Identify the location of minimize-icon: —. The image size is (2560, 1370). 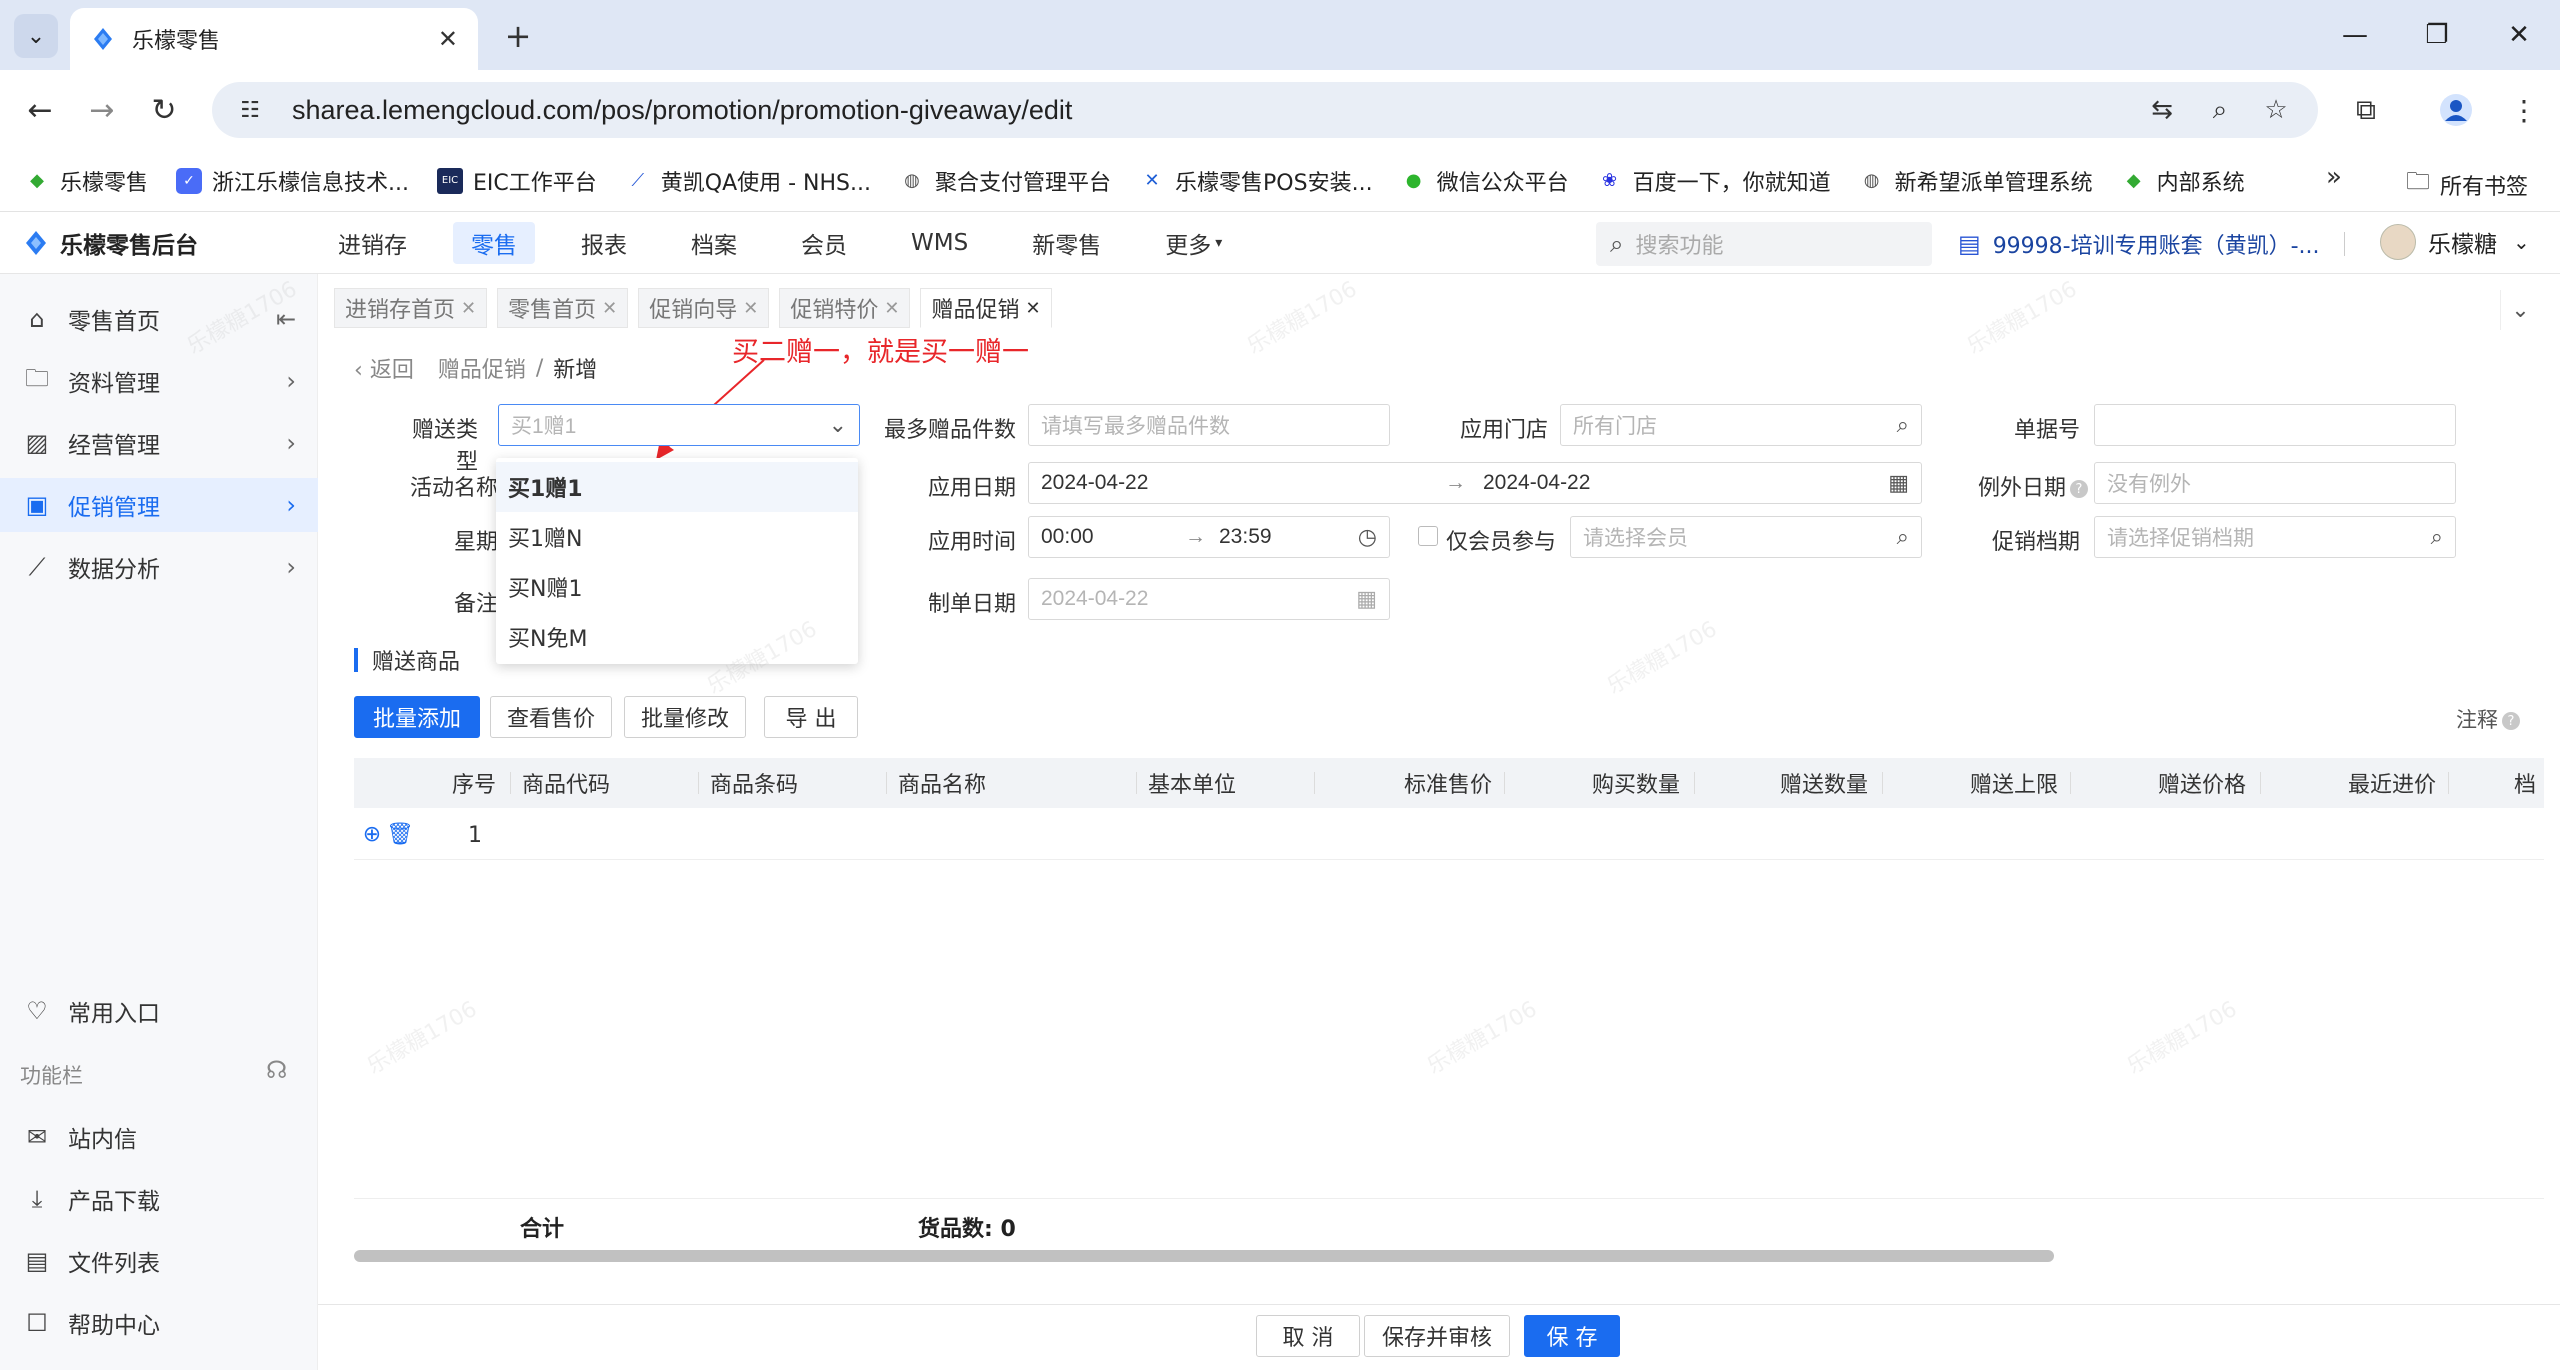
(2355, 35).